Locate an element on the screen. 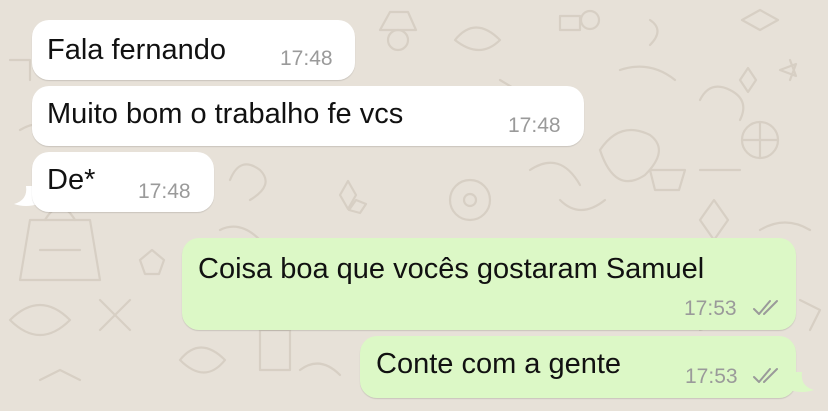  message-bubble-incoming: De* 17:48 is located at coordinates (123, 182).